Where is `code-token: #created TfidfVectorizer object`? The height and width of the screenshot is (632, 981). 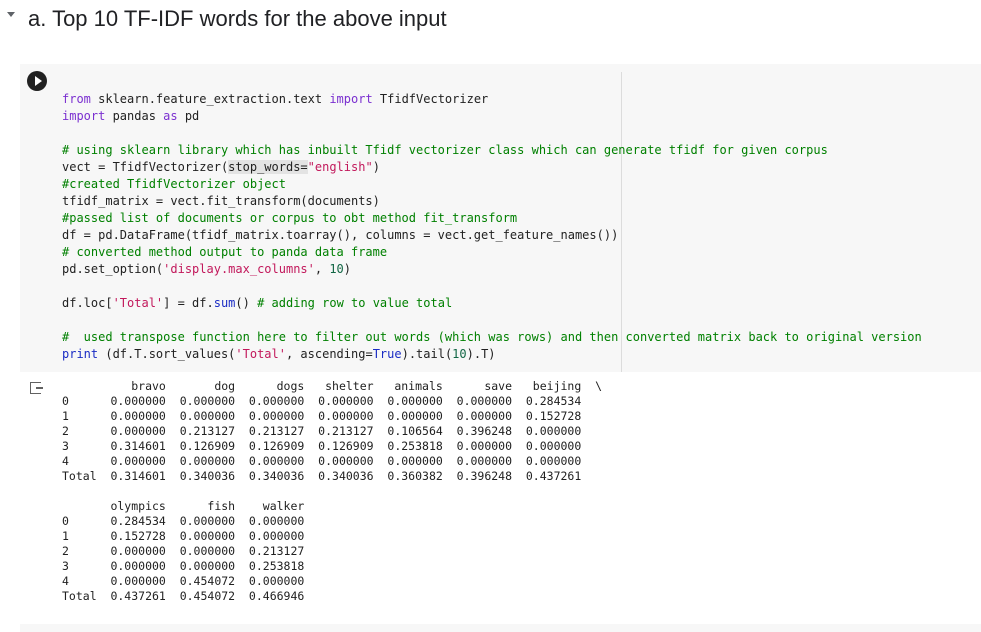 code-token: #created TfidfVectorizer object is located at coordinates (174, 184).